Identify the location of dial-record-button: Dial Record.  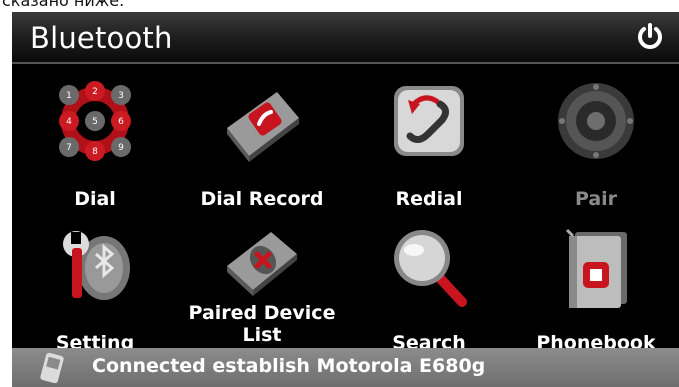
(262, 146).